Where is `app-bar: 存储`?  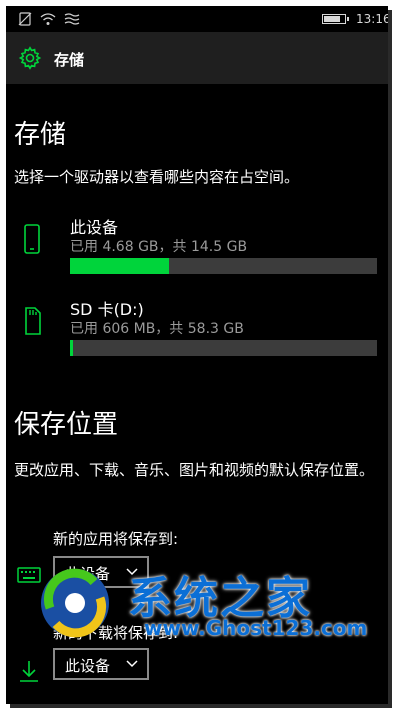
app-bar: 存储 is located at coordinates (197, 58).